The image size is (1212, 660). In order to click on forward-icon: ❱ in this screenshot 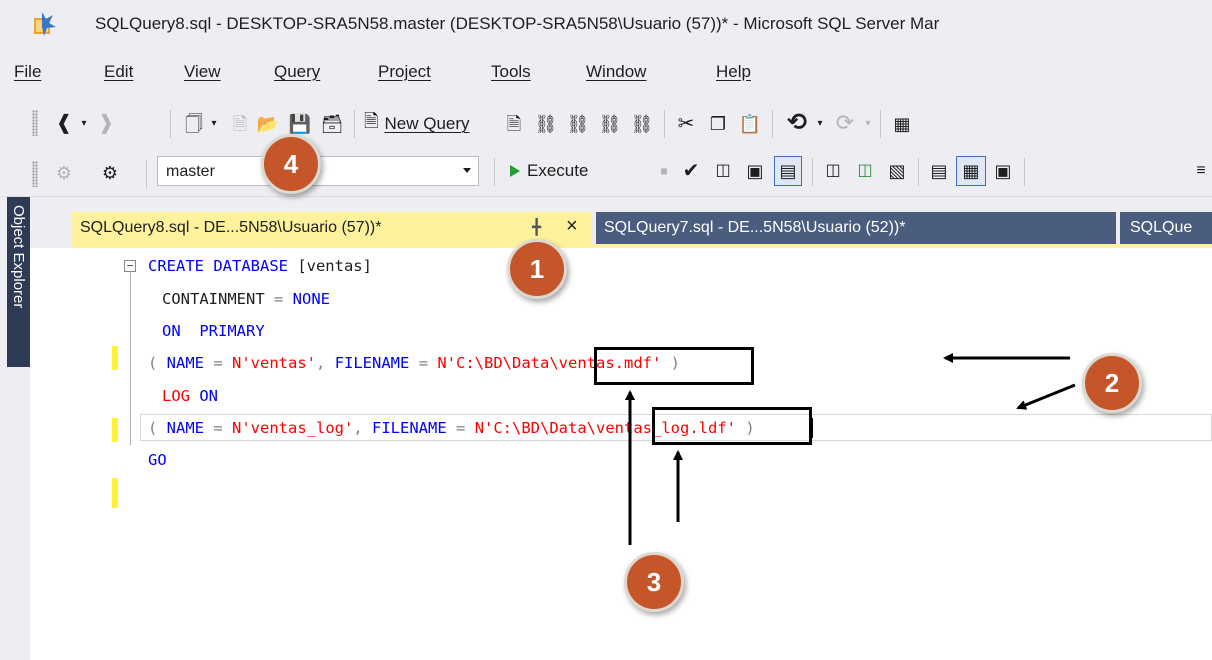, I will do `click(106, 123)`.